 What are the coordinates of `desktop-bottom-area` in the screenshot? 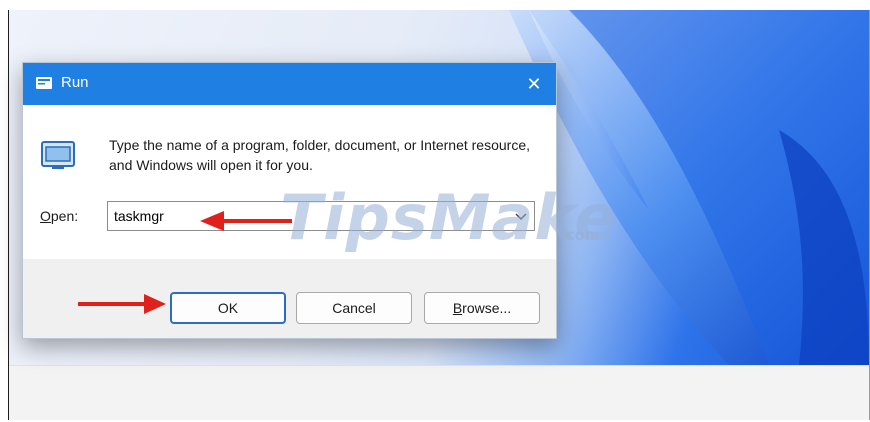 It's located at (439, 392).